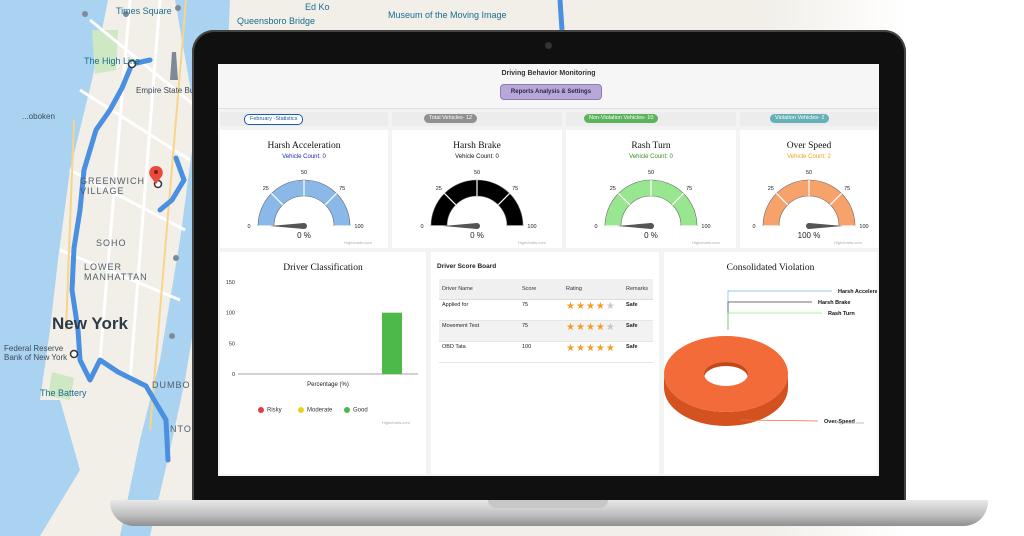 This screenshot has width=1024, height=536. What do you see at coordinates (171, 385) in the screenshot?
I see `map-label-dumbo: DUMBO` at bounding box center [171, 385].